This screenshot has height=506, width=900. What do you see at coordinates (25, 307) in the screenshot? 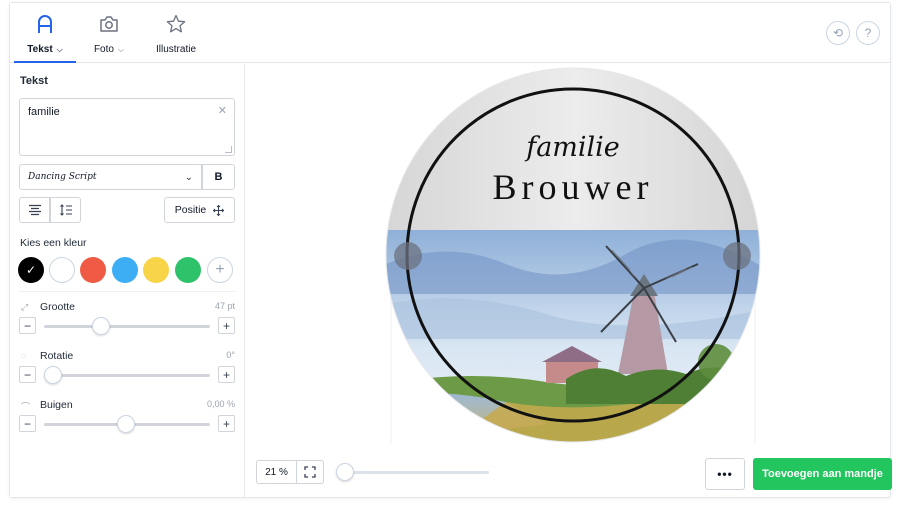
I see `resize-icon: ⤢` at bounding box center [25, 307].